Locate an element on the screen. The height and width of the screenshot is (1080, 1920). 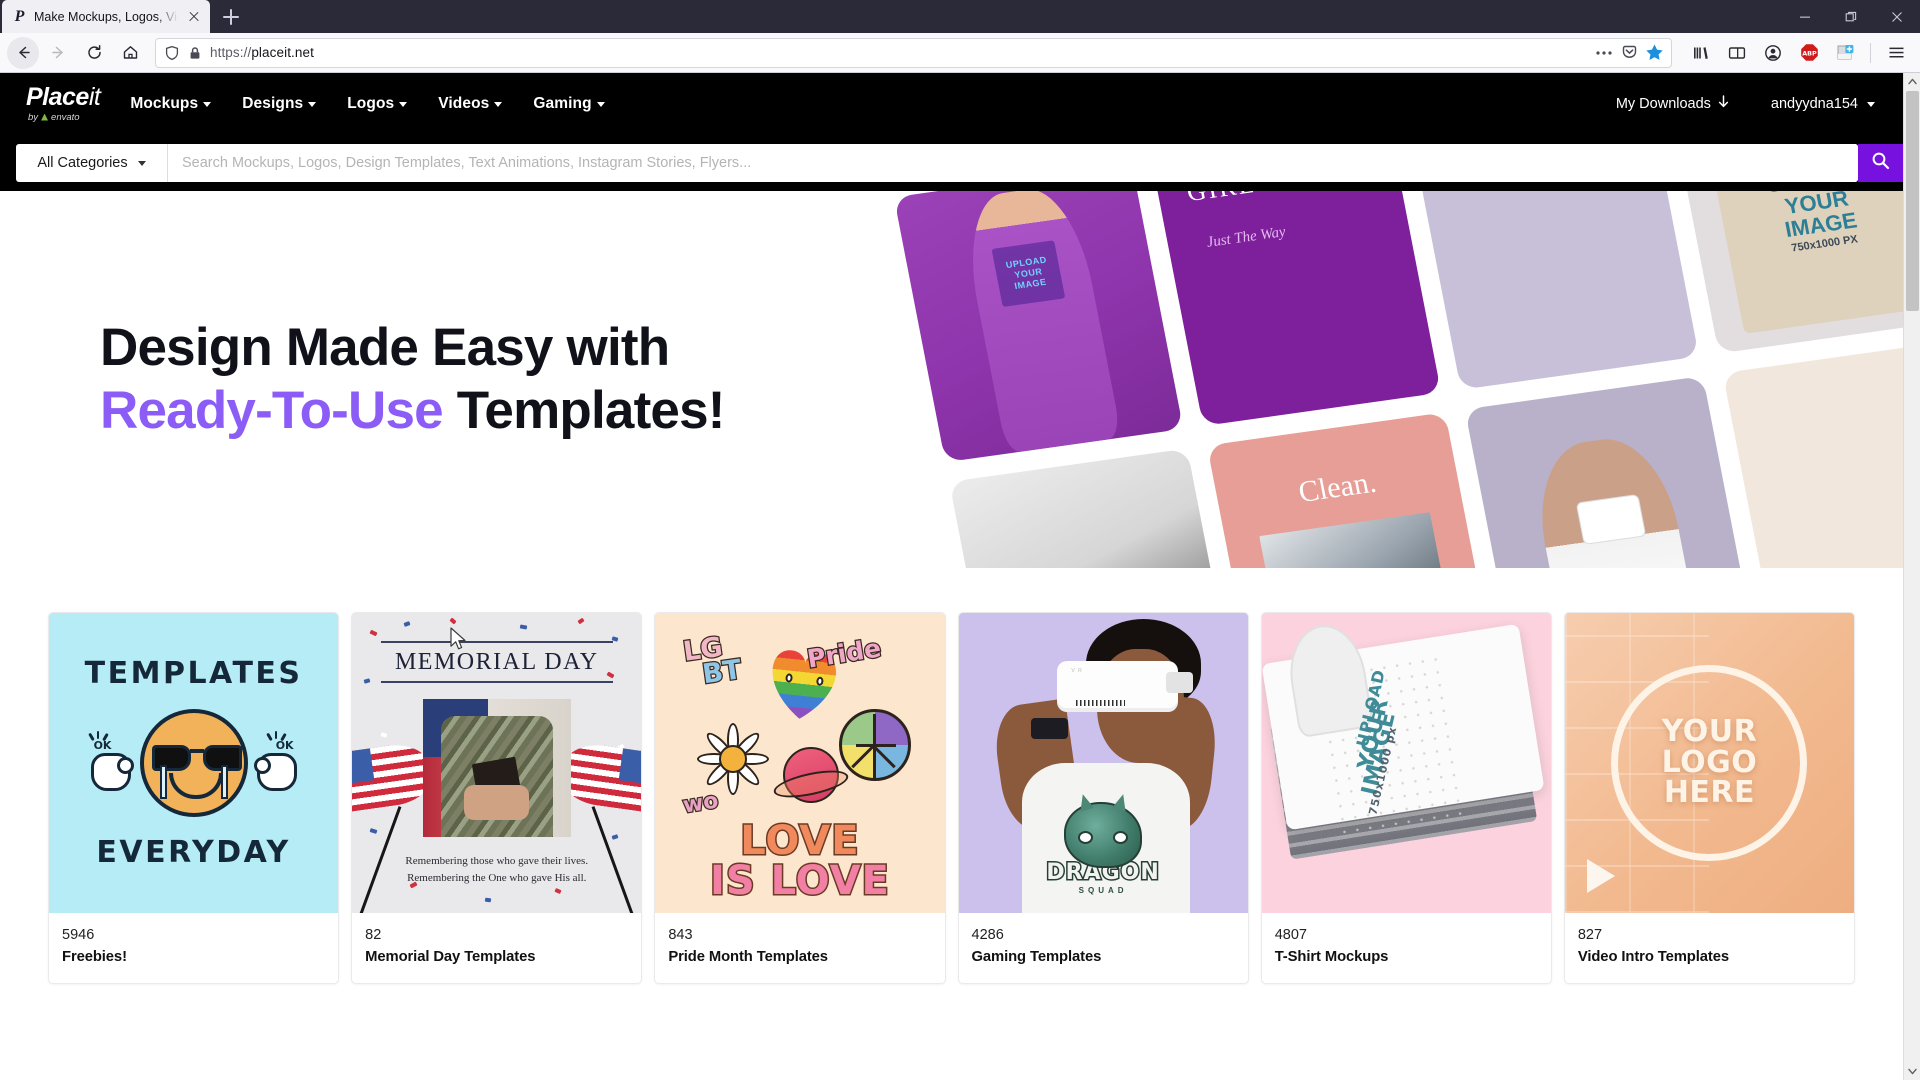
hero-card-lavender is located at coordinates (1554, 290).